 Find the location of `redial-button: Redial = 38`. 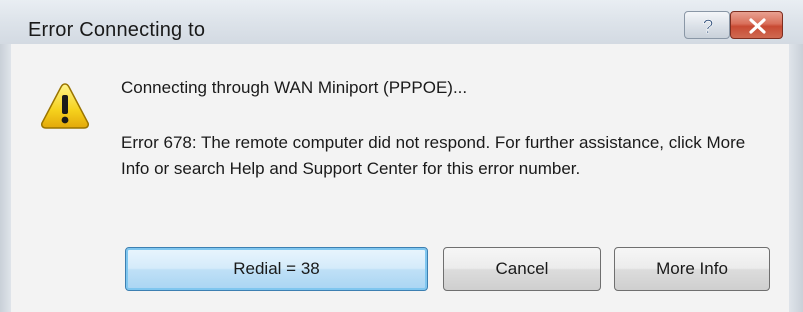

redial-button: Redial = 38 is located at coordinates (276, 269).